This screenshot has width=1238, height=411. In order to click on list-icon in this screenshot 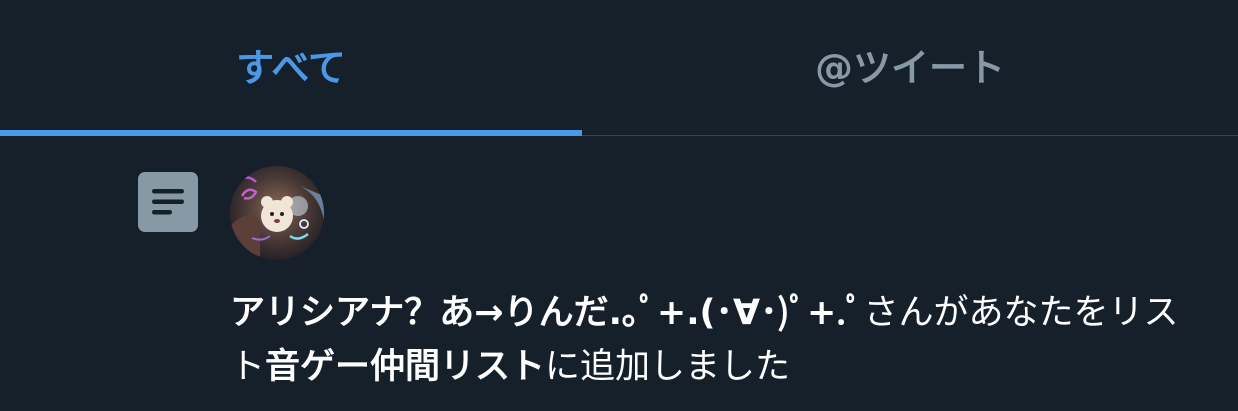, I will do `click(168, 202)`.